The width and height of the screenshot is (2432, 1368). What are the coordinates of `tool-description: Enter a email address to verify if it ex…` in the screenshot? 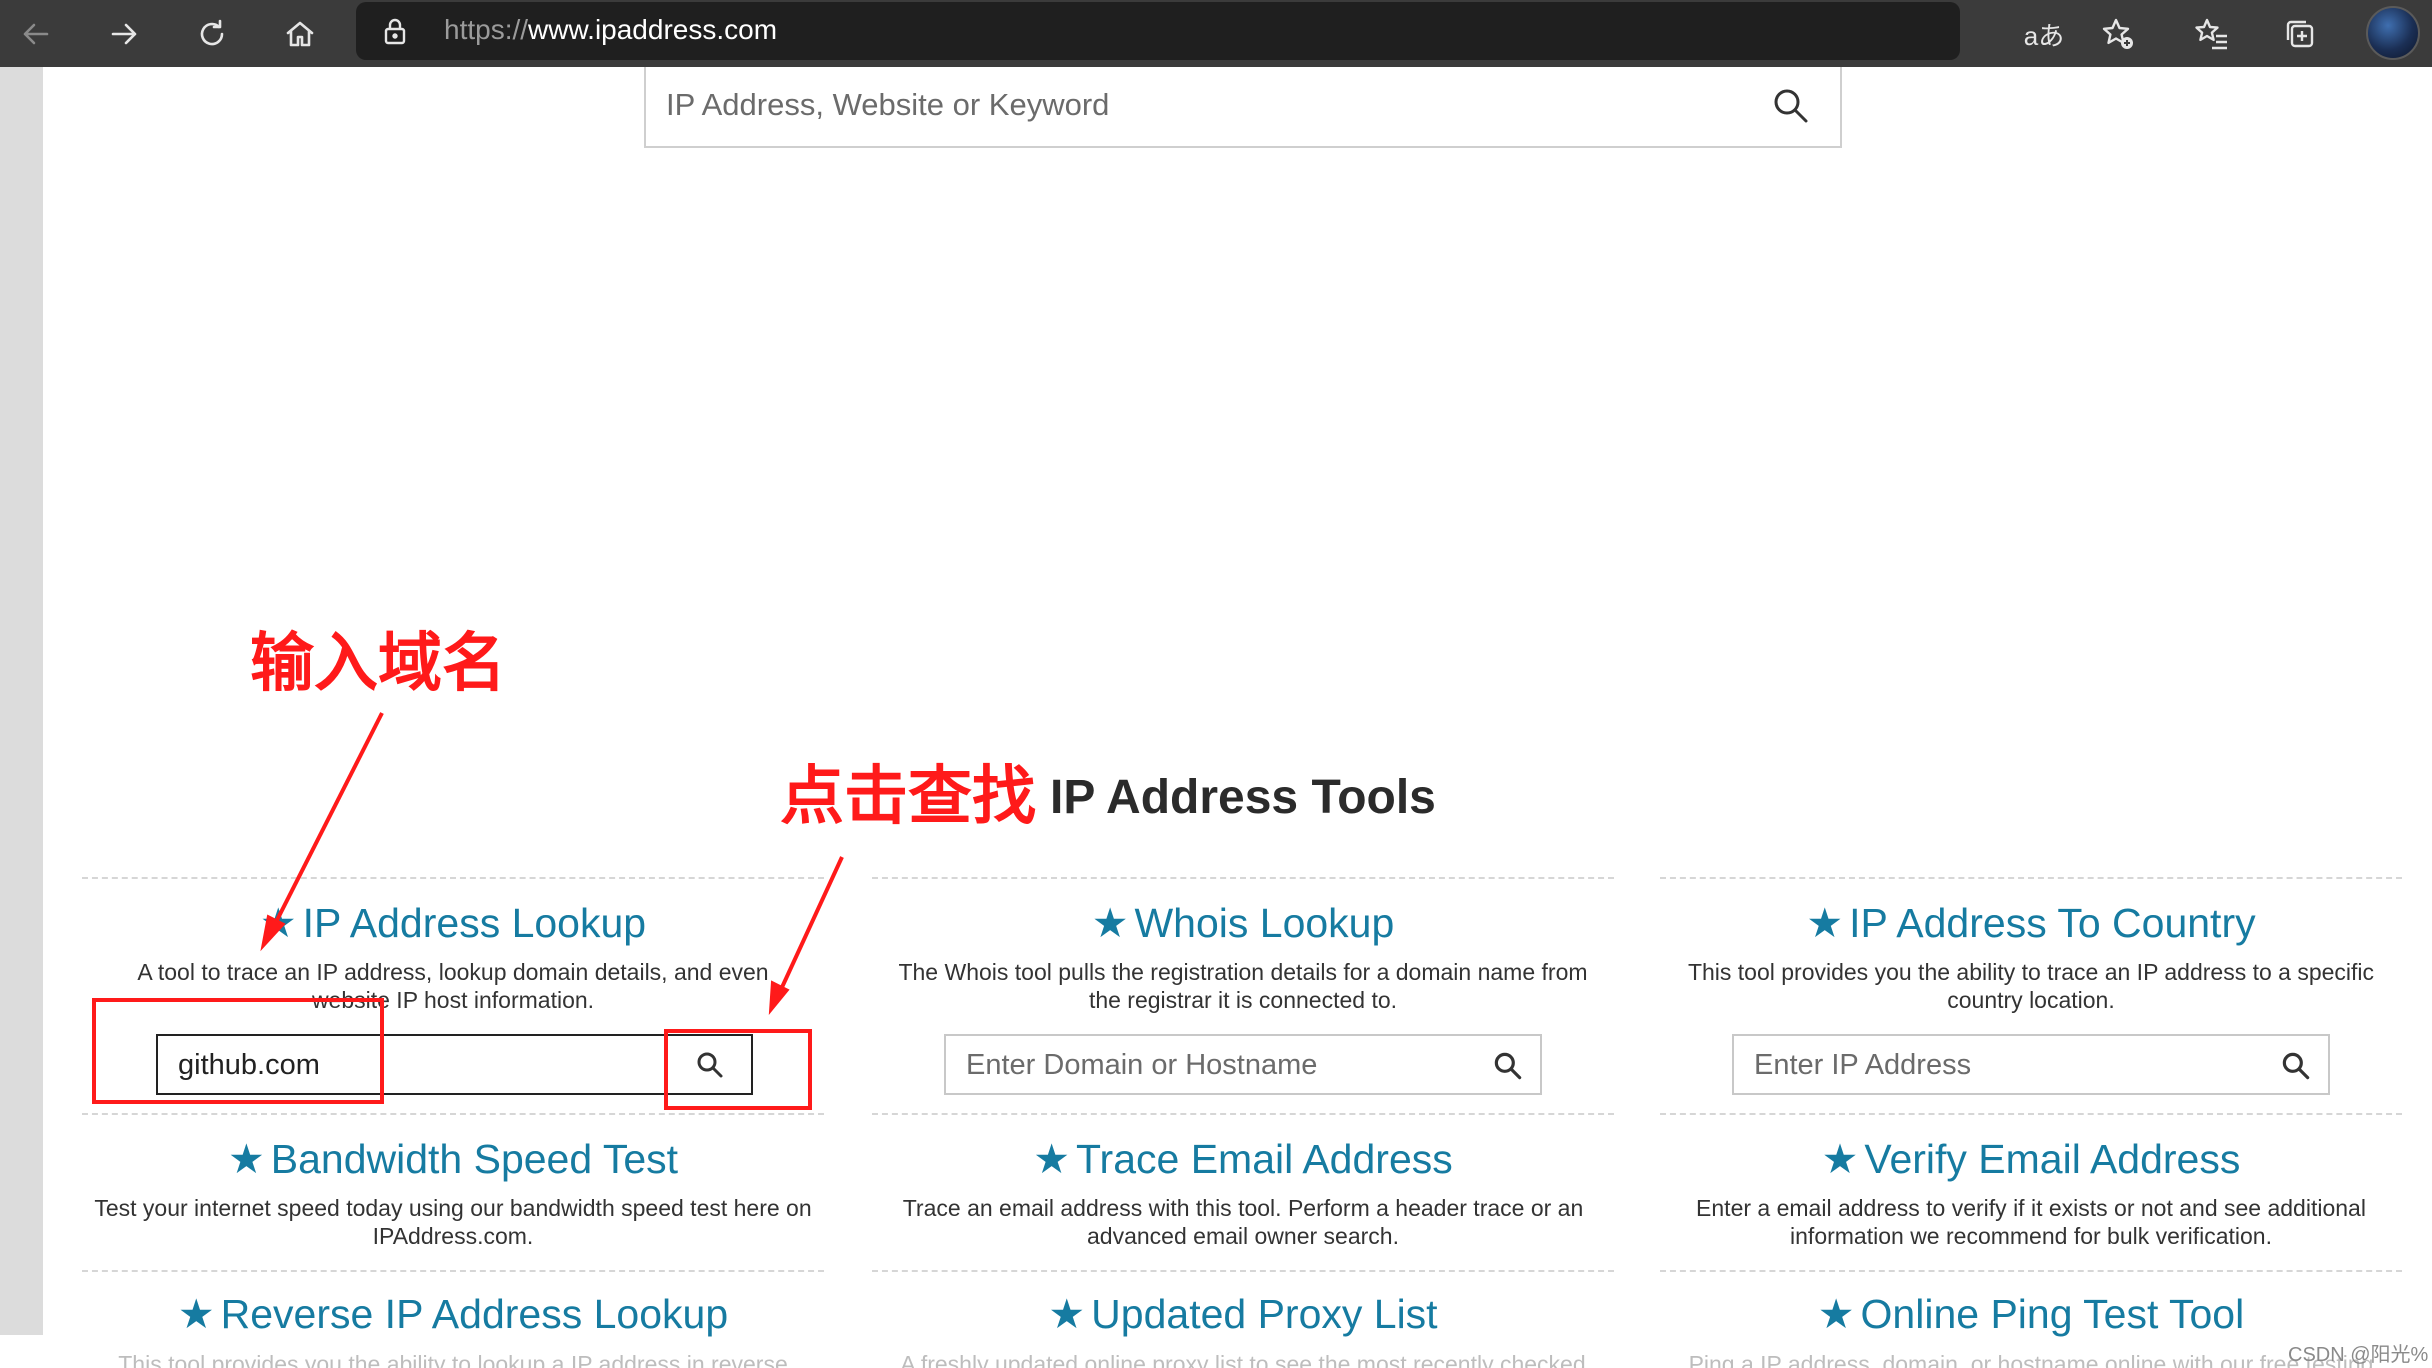 It's located at (2031, 1222).